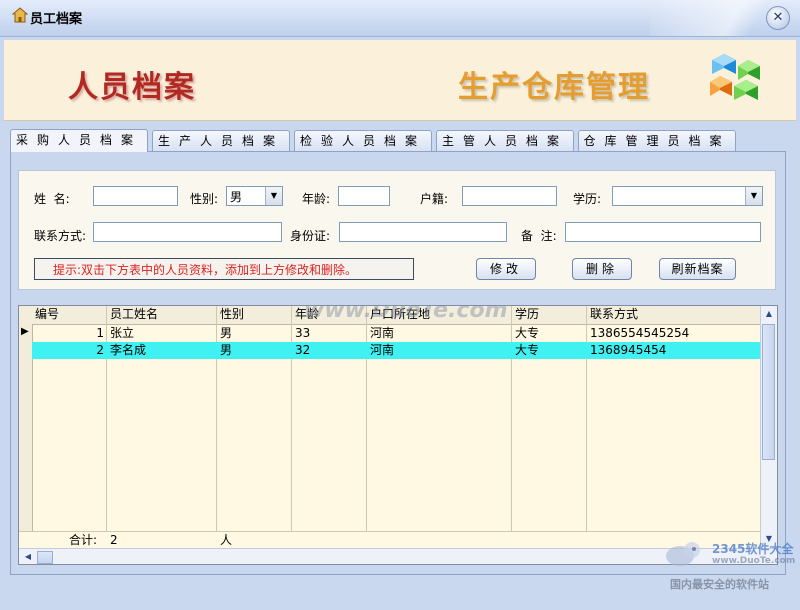 The height and width of the screenshot is (610, 800). I want to click on education-select: ▼, so click(687, 196).